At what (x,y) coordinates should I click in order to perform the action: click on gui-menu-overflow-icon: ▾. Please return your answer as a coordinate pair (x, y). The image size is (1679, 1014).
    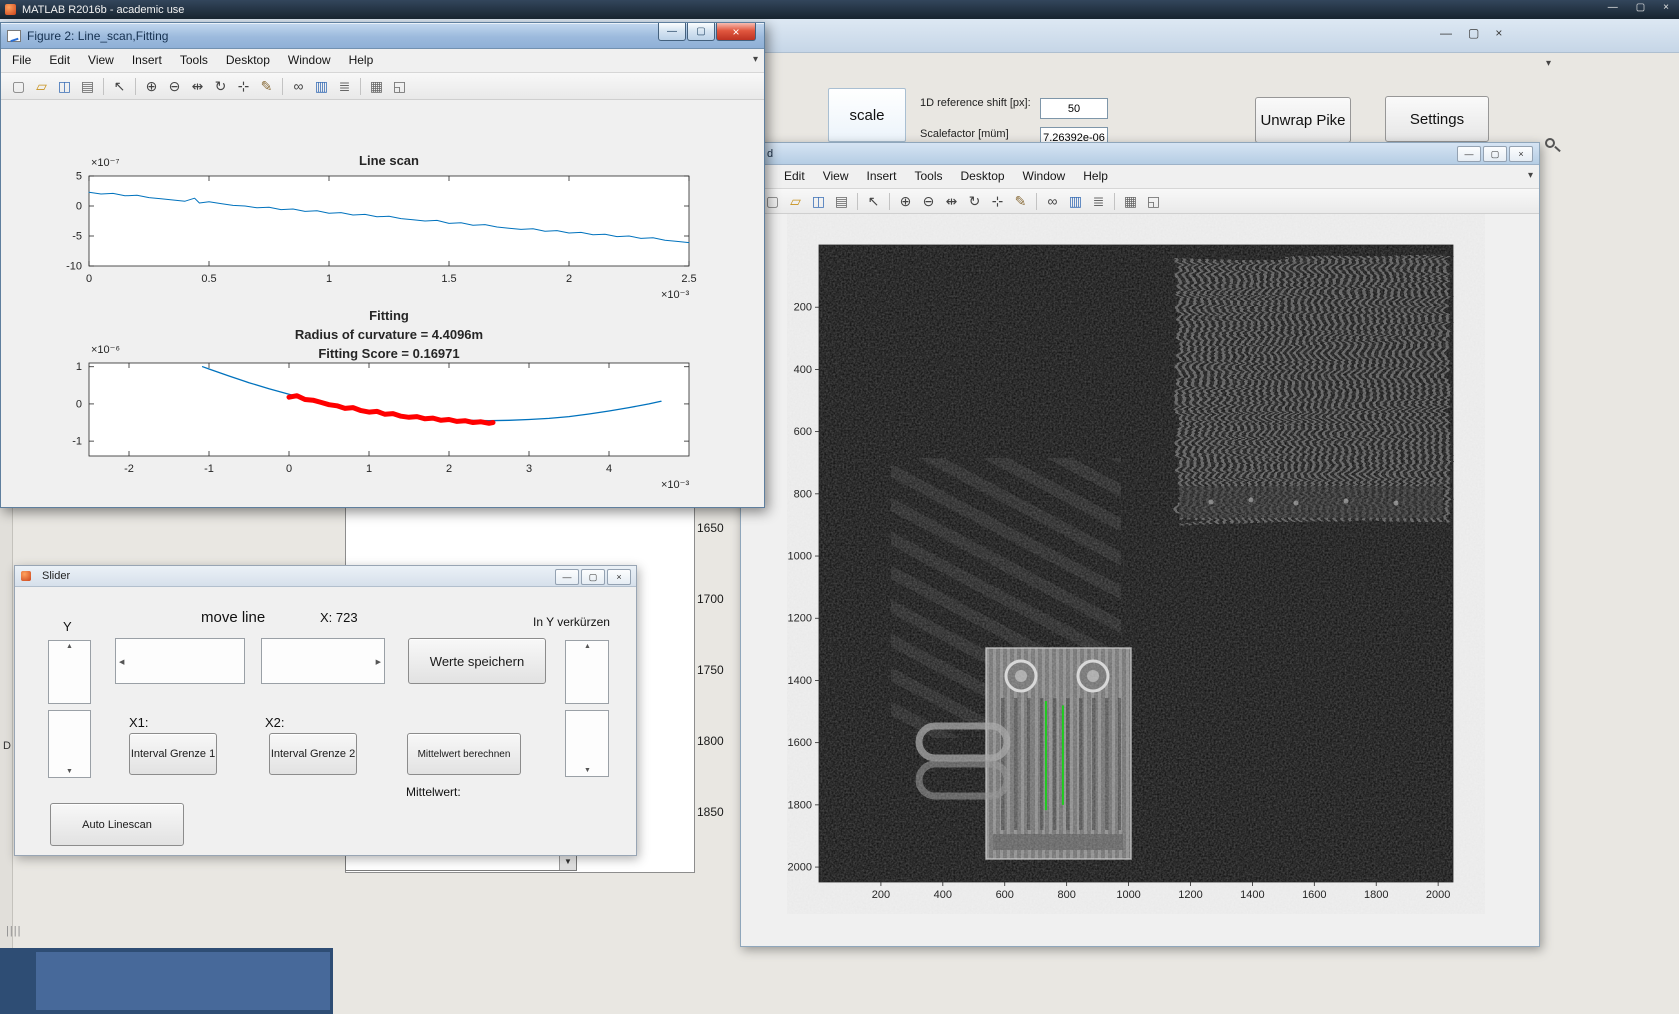
    Looking at the image, I should click on (1548, 63).